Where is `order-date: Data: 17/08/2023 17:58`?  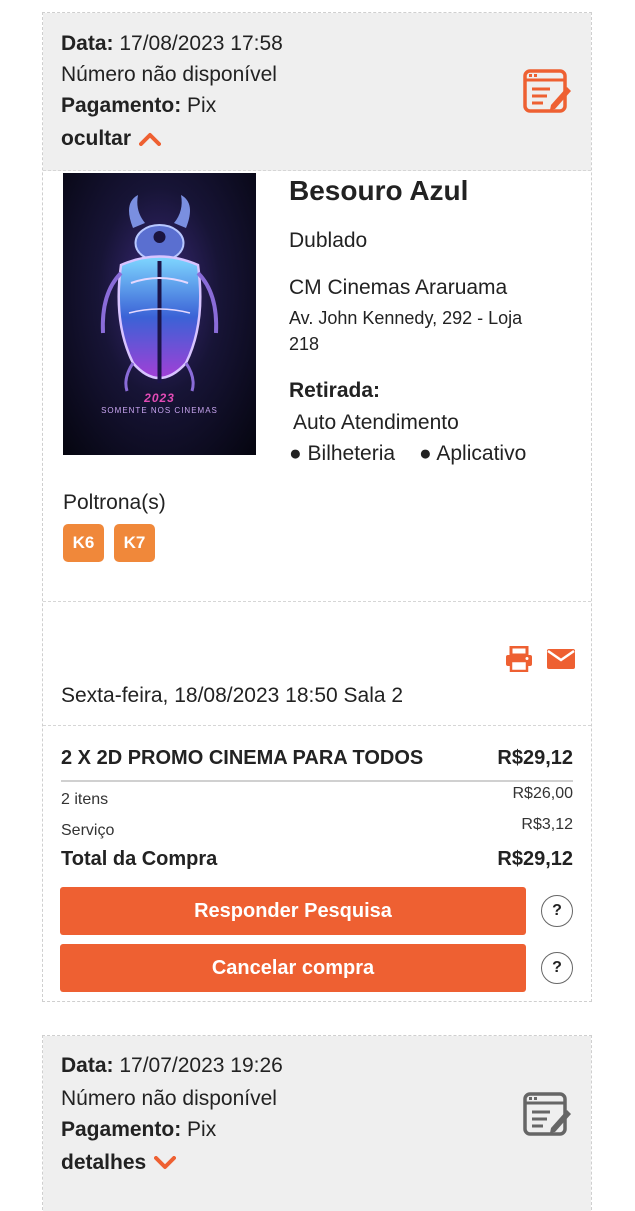
order-date: Data: 17/08/2023 17:58 is located at coordinates (172, 43).